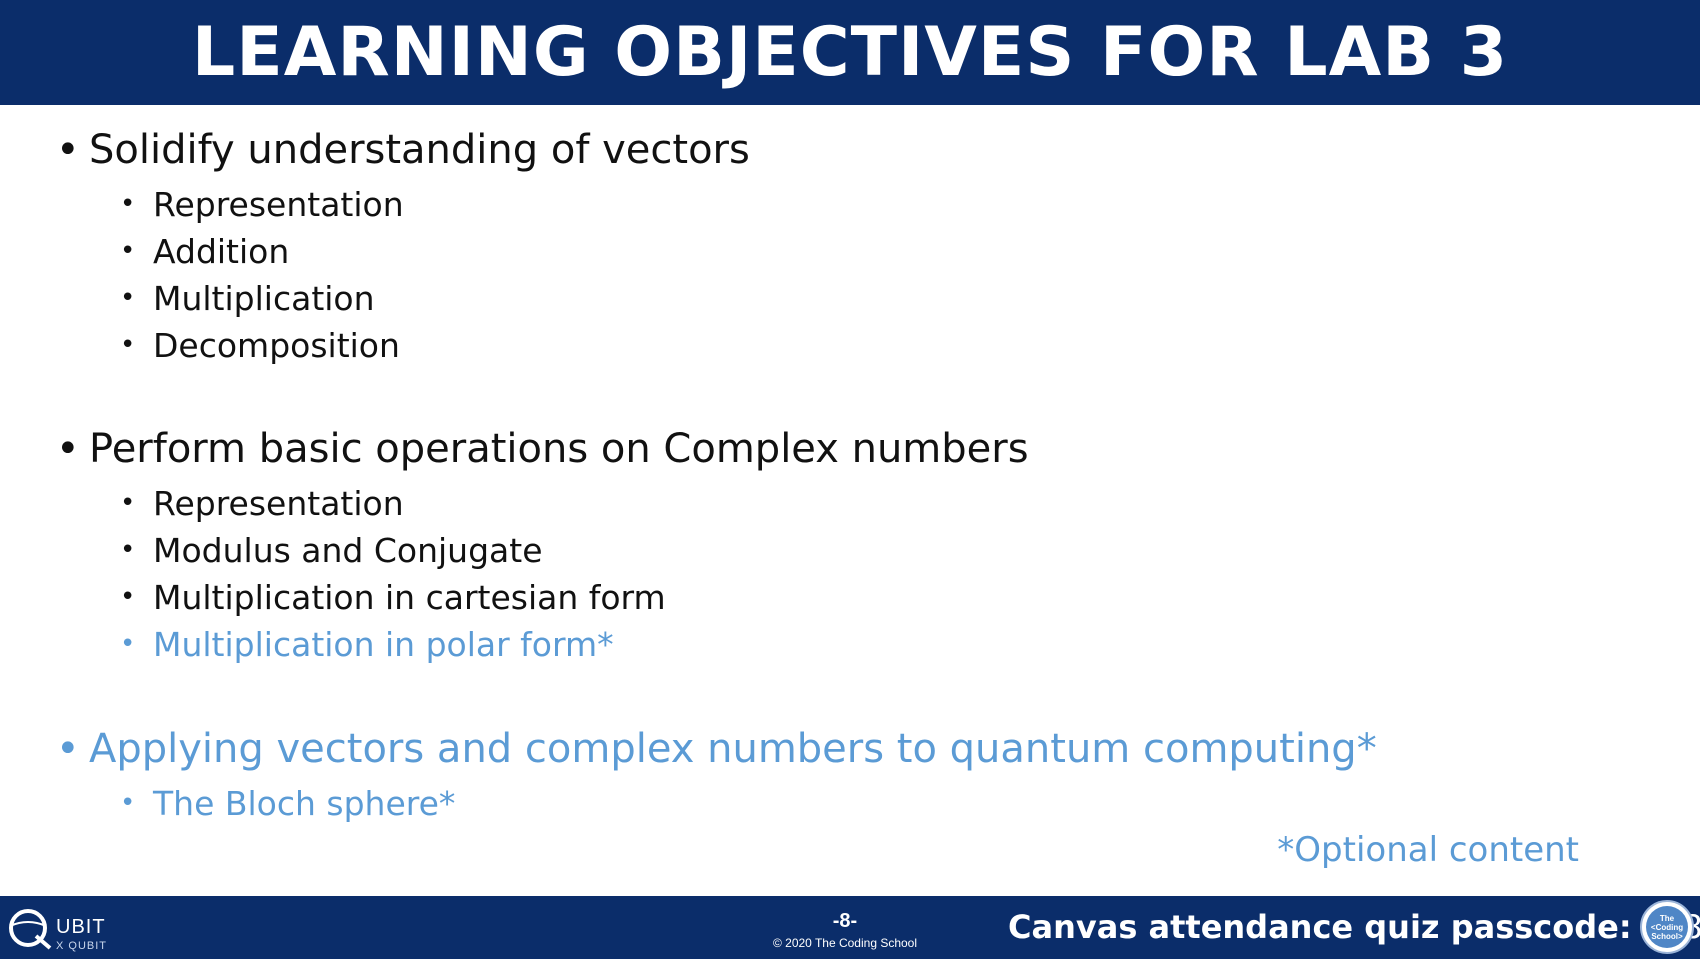  I want to click on logo-main-text: UBIT, so click(81, 927).